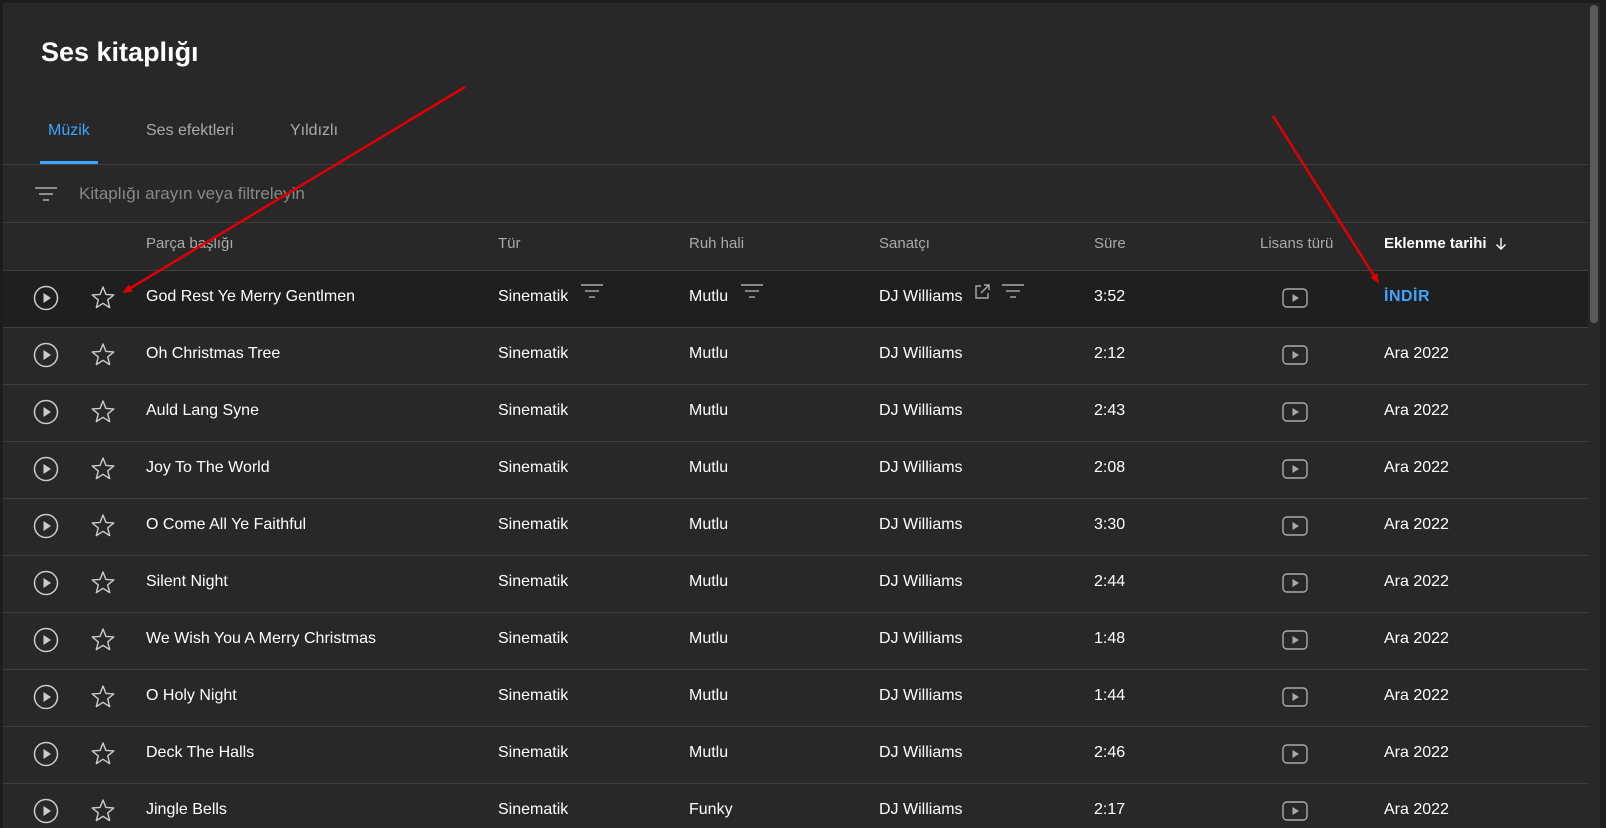 This screenshot has width=1606, height=828. Describe the element at coordinates (1110, 752) in the screenshot. I see `track-duration: 2:46` at that location.